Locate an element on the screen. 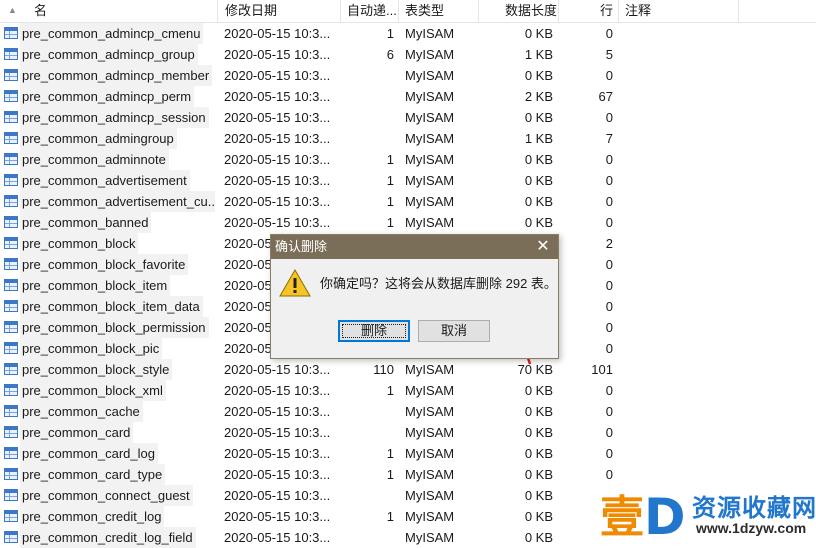  column-name: 名 is located at coordinates (109, 11).